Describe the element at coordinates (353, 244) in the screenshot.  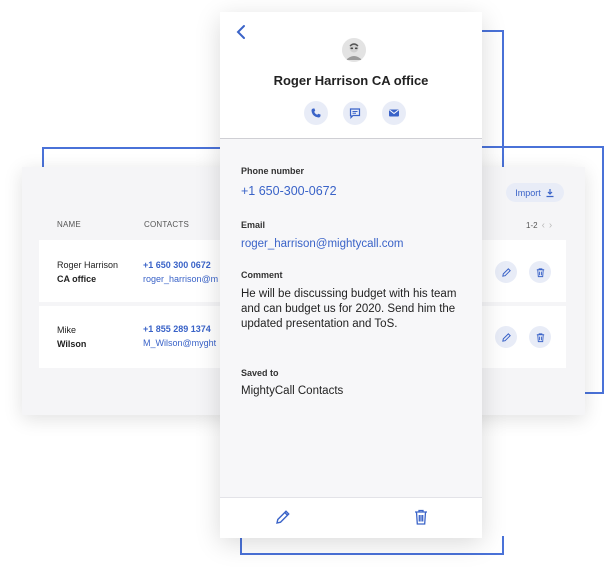
I see `email-value: roger_harrison@mightycall.com` at that location.